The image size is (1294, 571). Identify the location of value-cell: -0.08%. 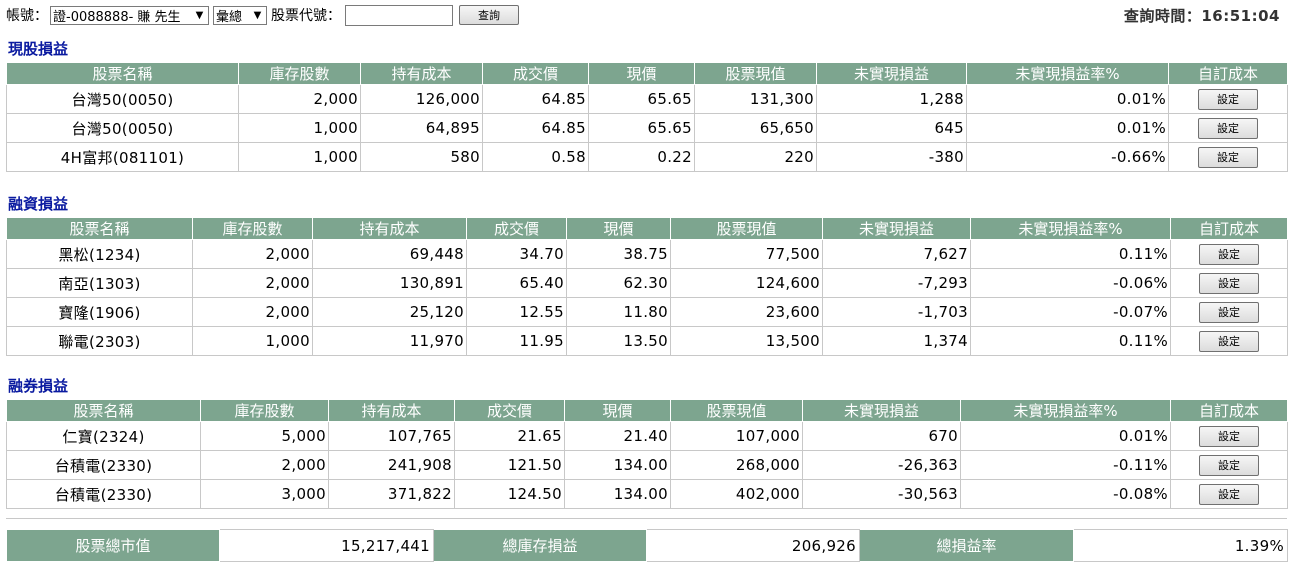
(1065, 494).